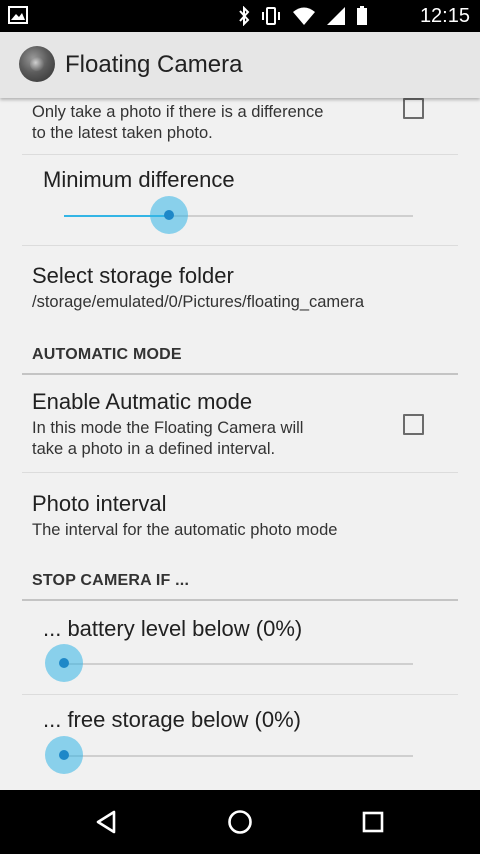 The image size is (480, 854). What do you see at coordinates (122, 133) in the screenshot?
I see `difference-only-summary-2: to the latest taken photo.` at bounding box center [122, 133].